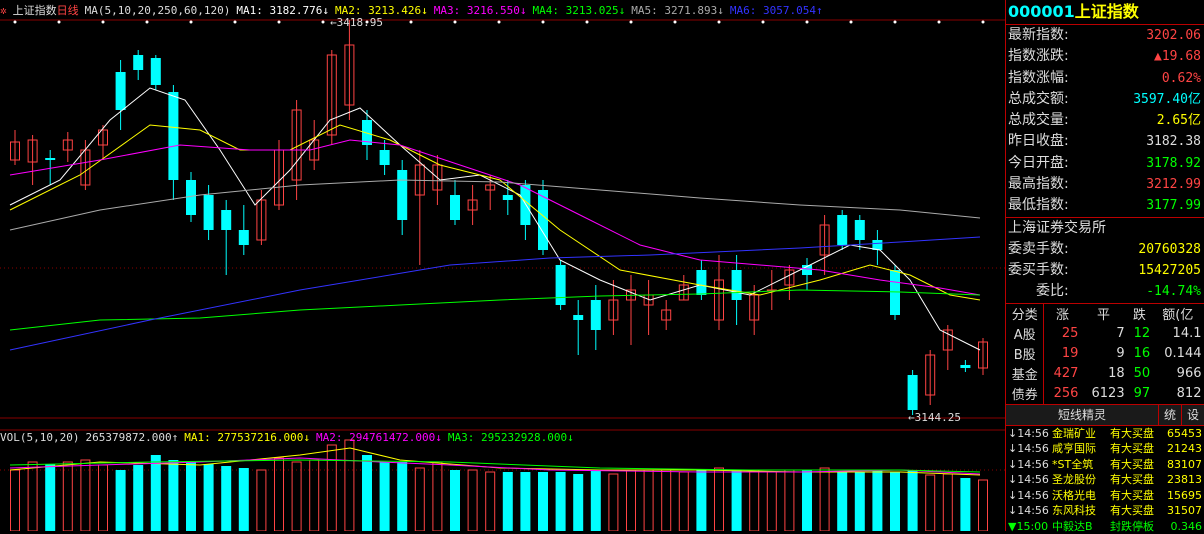  What do you see at coordinates (157, 10) in the screenshot?
I see `ma-params: MA(5,10,20,250,60,120)` at bounding box center [157, 10].